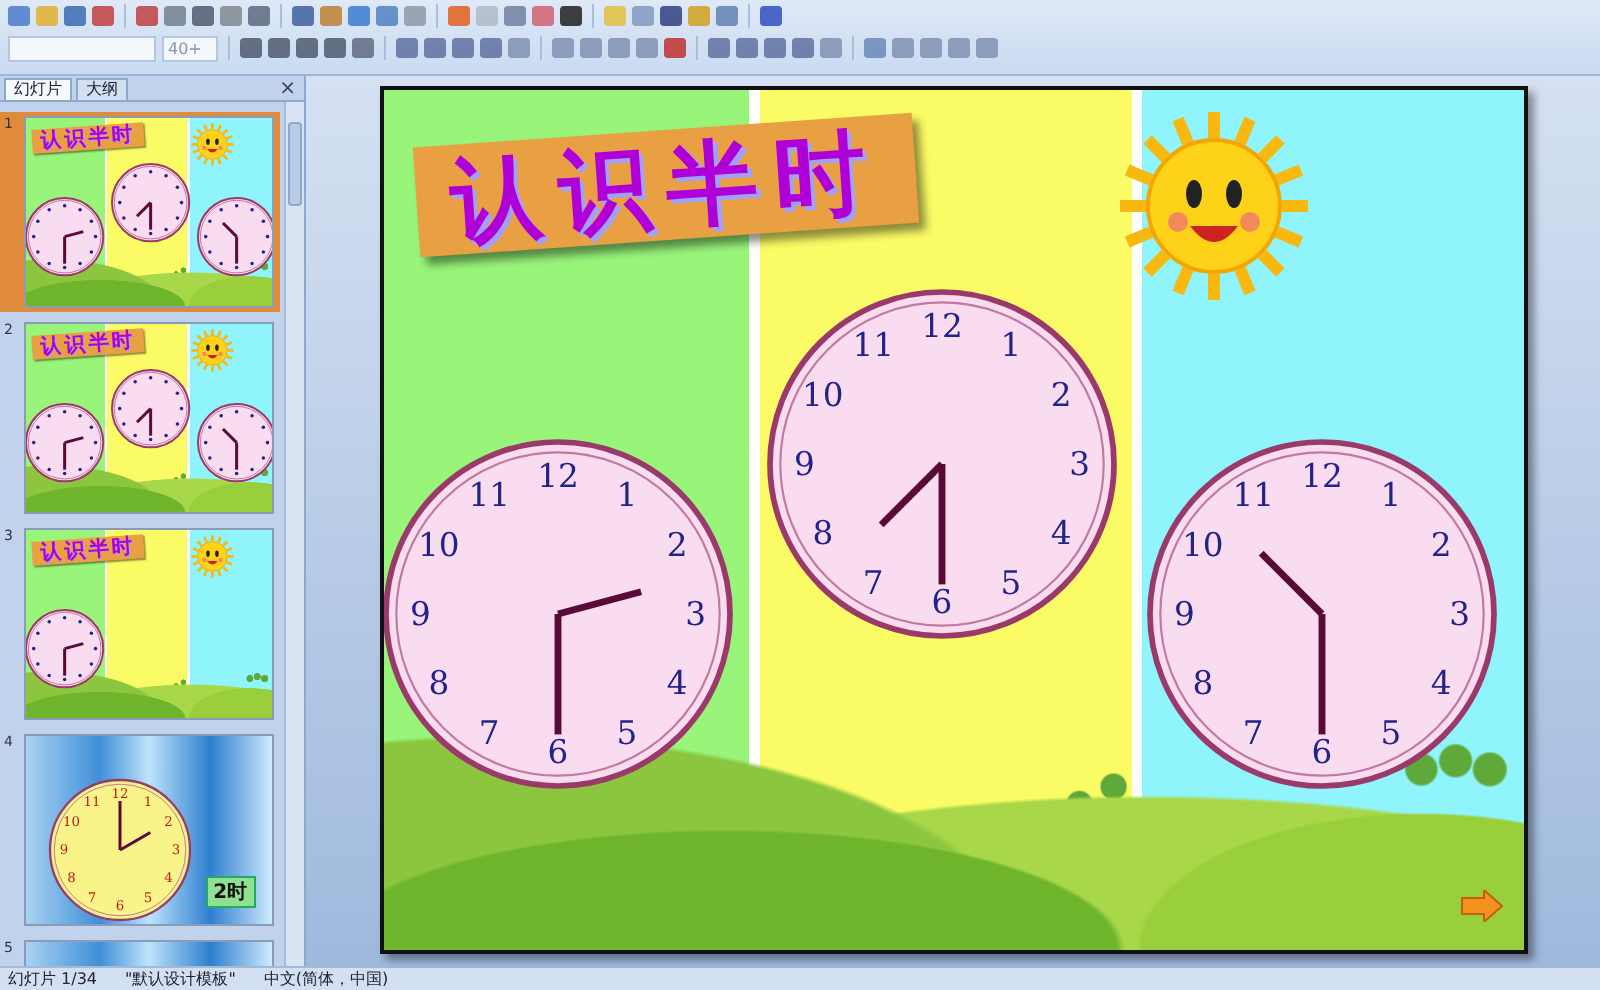 The height and width of the screenshot is (990, 1600). What do you see at coordinates (180, 979) in the screenshot?
I see `template-name: "默认设计模板"` at bounding box center [180, 979].